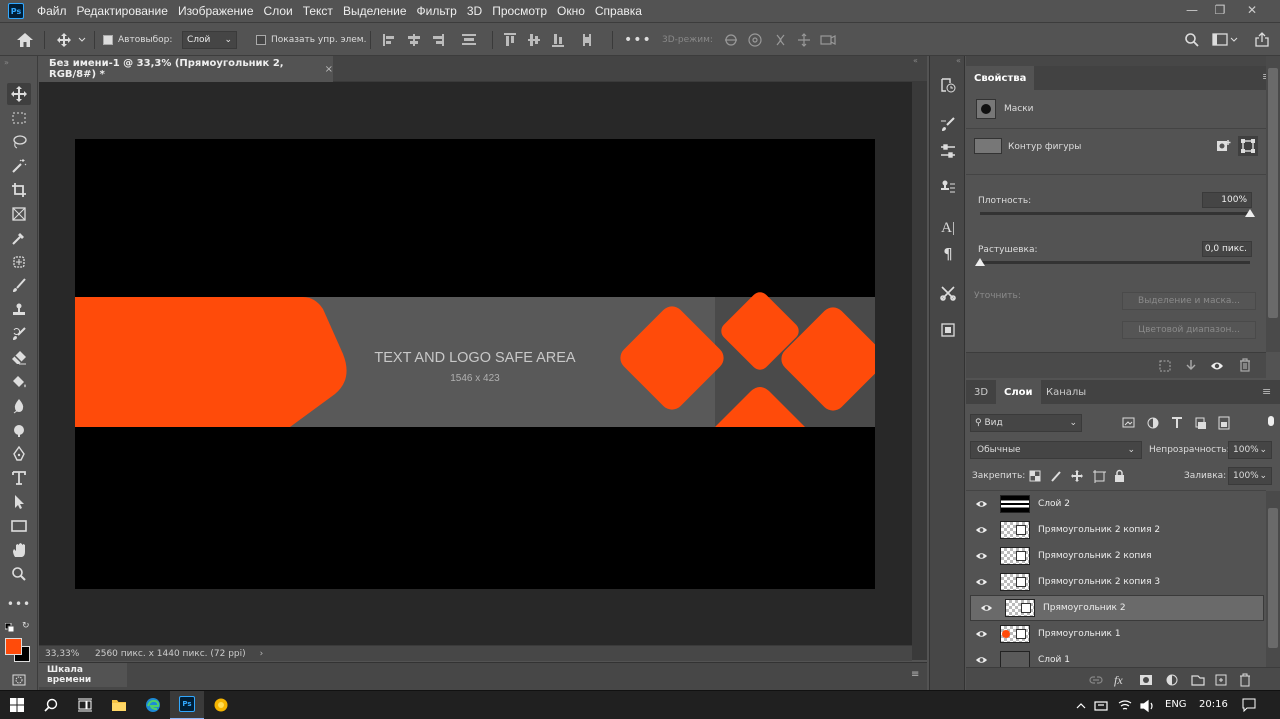 This screenshot has height=719, width=1280. Describe the element at coordinates (1000, 78) in the screenshot. I see `tab-properties: Свойства` at that location.